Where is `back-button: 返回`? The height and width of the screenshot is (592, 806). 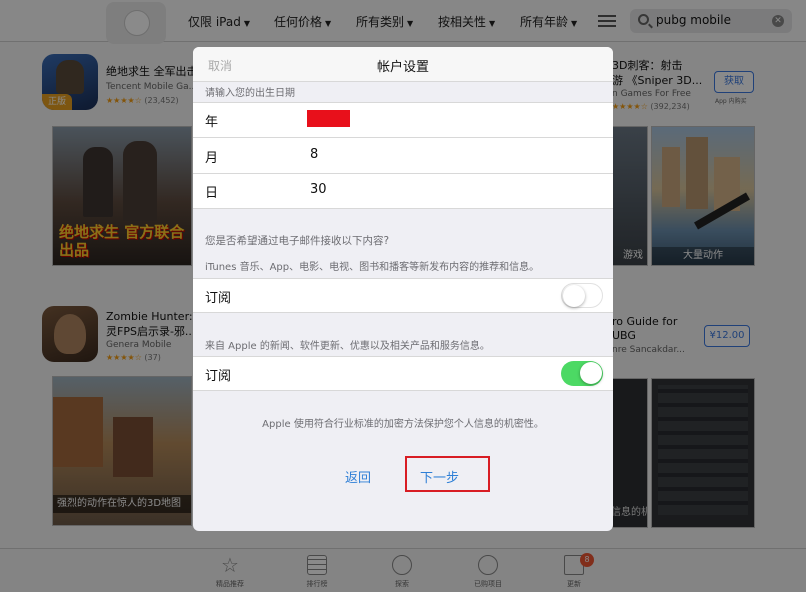 back-button: 返回 is located at coordinates (358, 476).